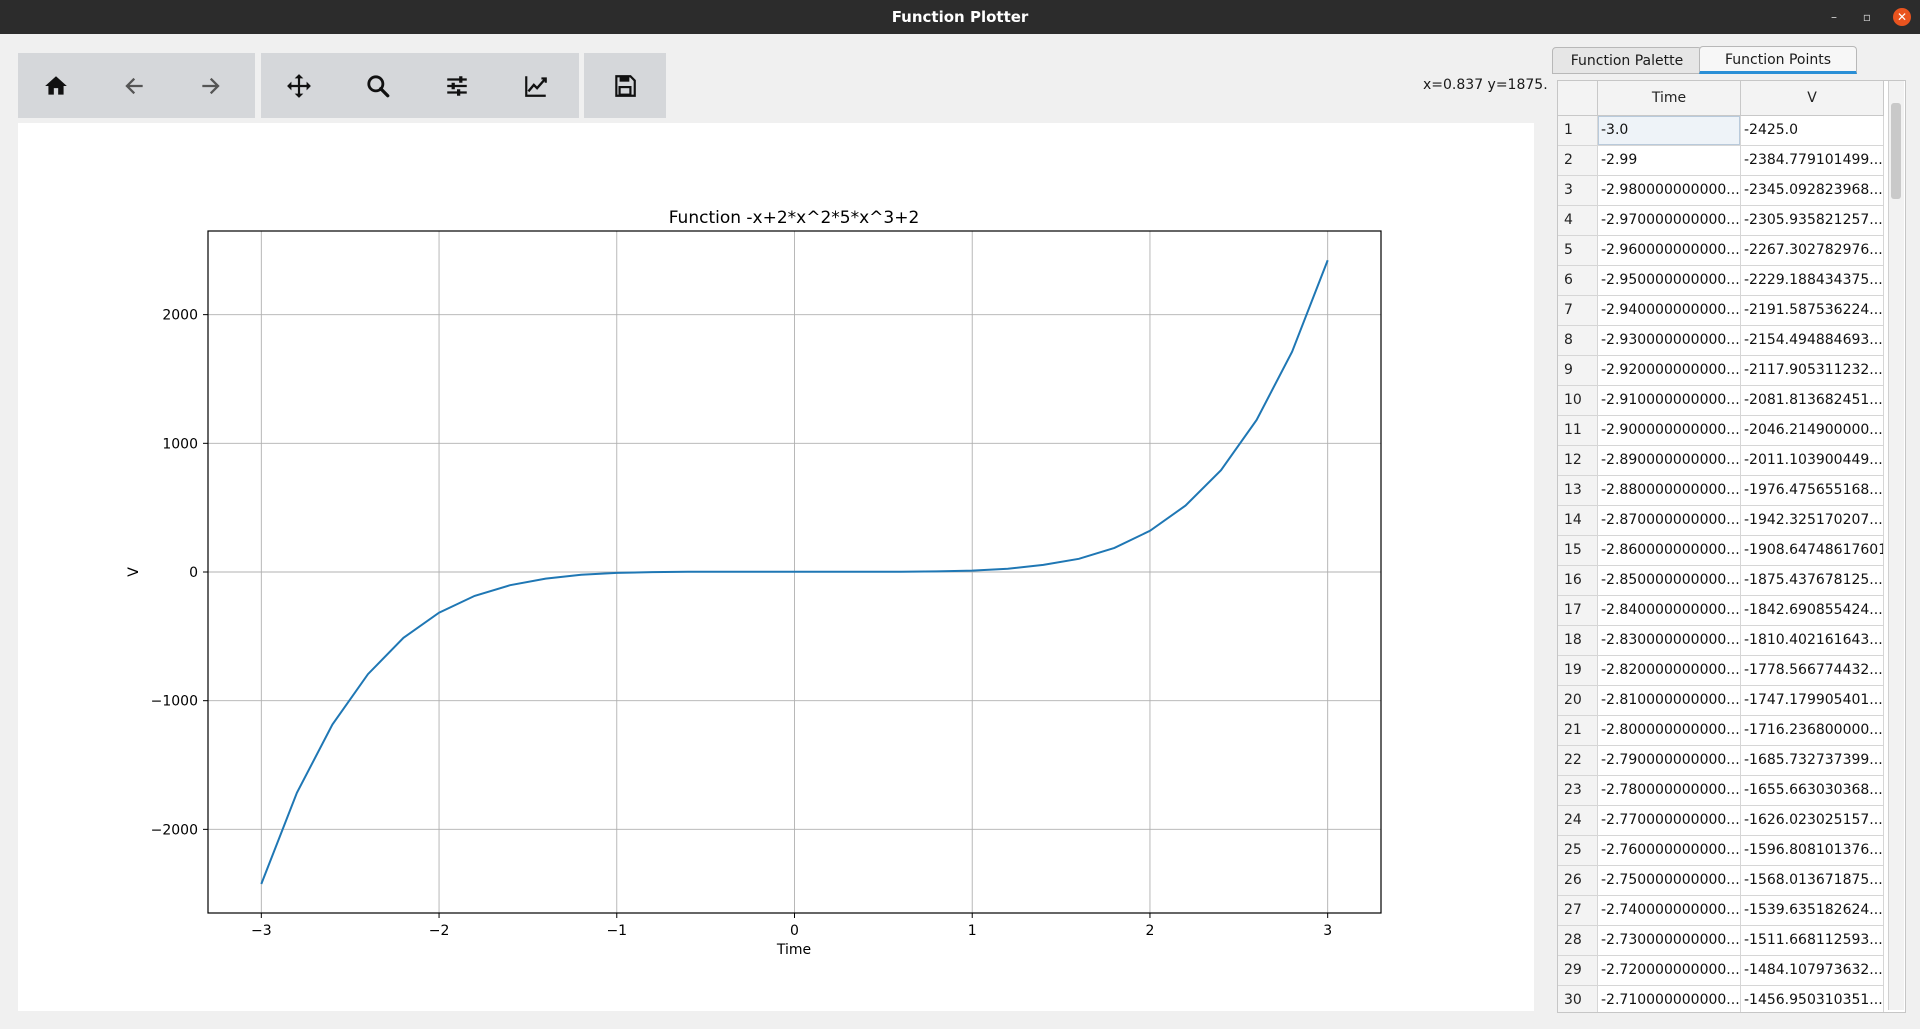  I want to click on edit-axes-button, so click(536, 85).